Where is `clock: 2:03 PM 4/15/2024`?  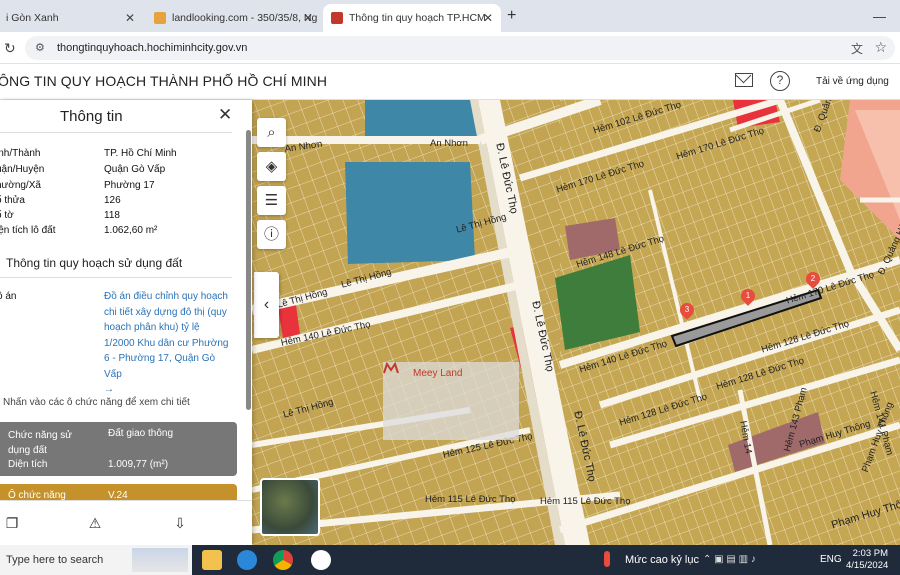
clock: 2:03 PM 4/15/2024 is located at coordinates (867, 560).